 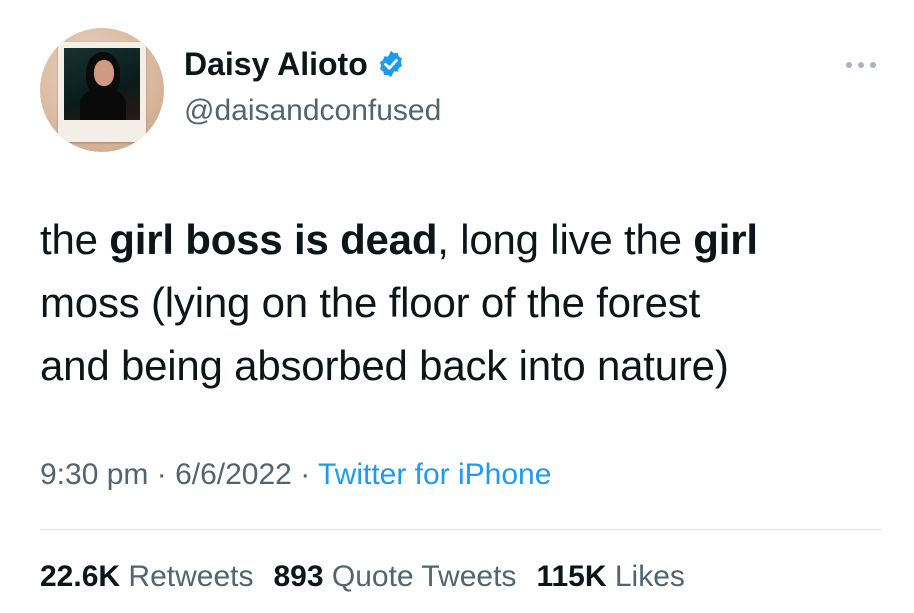 What do you see at coordinates (94, 474) in the screenshot?
I see `tweet-time: 9:30 pm` at bounding box center [94, 474].